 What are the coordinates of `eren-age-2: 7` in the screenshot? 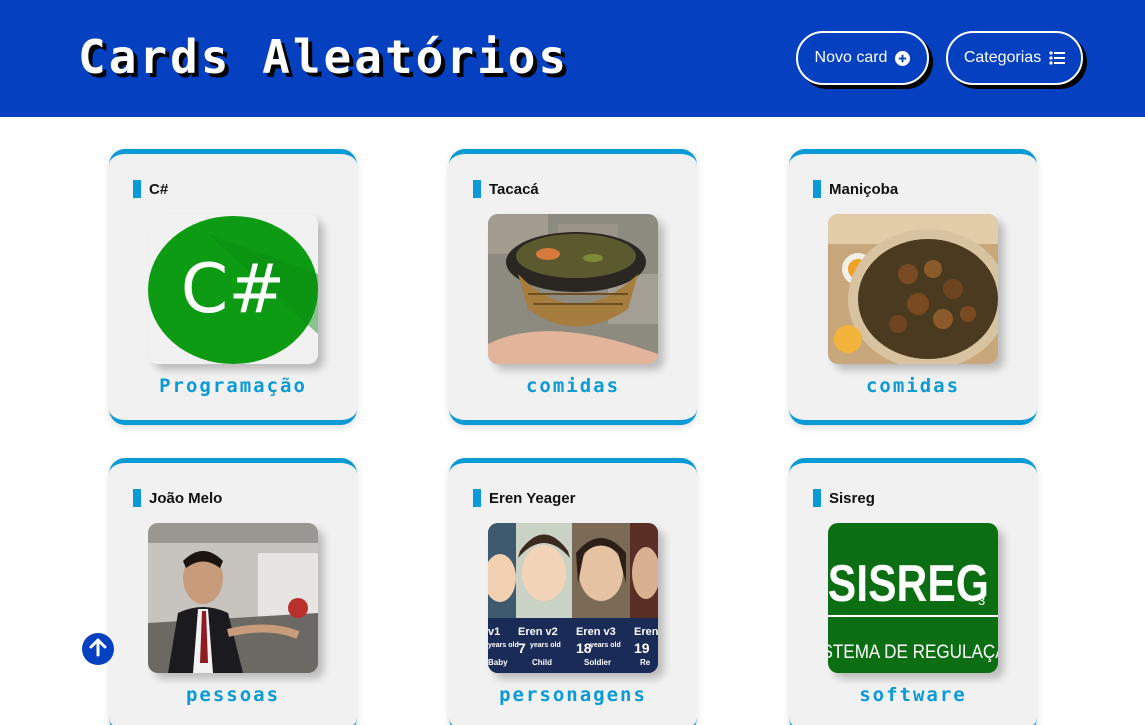 It's located at (522, 648).